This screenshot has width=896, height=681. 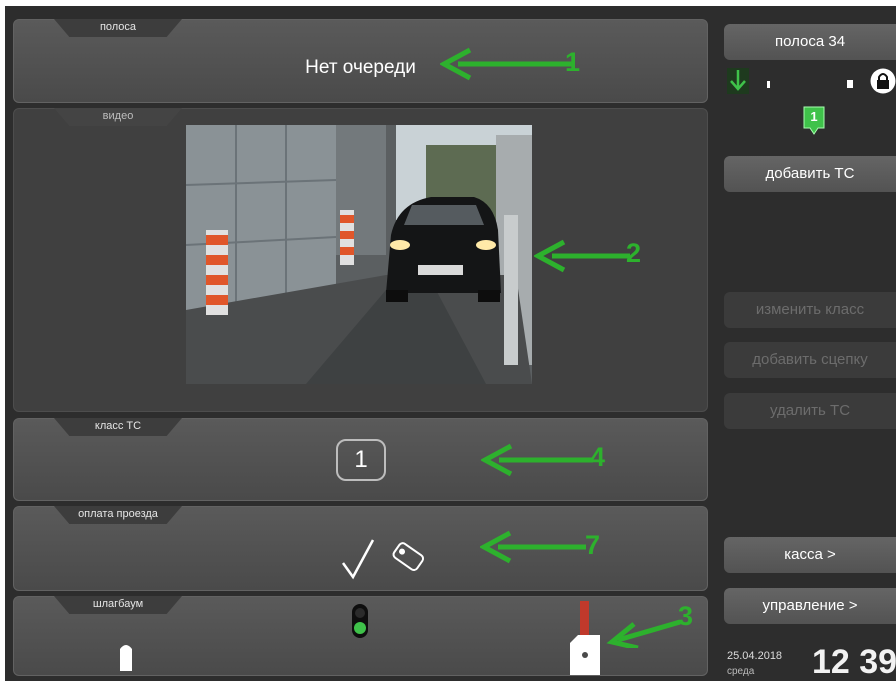 What do you see at coordinates (118, 28) in the screenshot?
I see `lane-panel-tab: полоса` at bounding box center [118, 28].